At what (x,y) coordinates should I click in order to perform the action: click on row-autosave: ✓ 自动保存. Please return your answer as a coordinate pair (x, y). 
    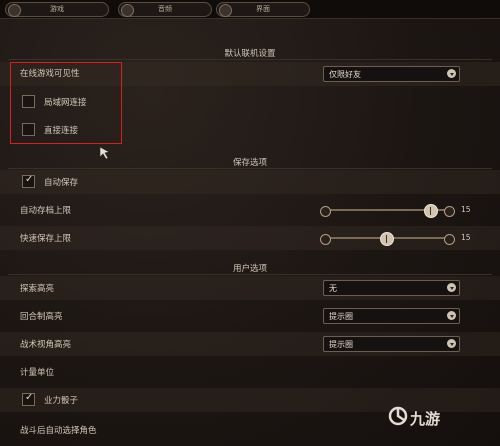
    Looking at the image, I should click on (250, 182).